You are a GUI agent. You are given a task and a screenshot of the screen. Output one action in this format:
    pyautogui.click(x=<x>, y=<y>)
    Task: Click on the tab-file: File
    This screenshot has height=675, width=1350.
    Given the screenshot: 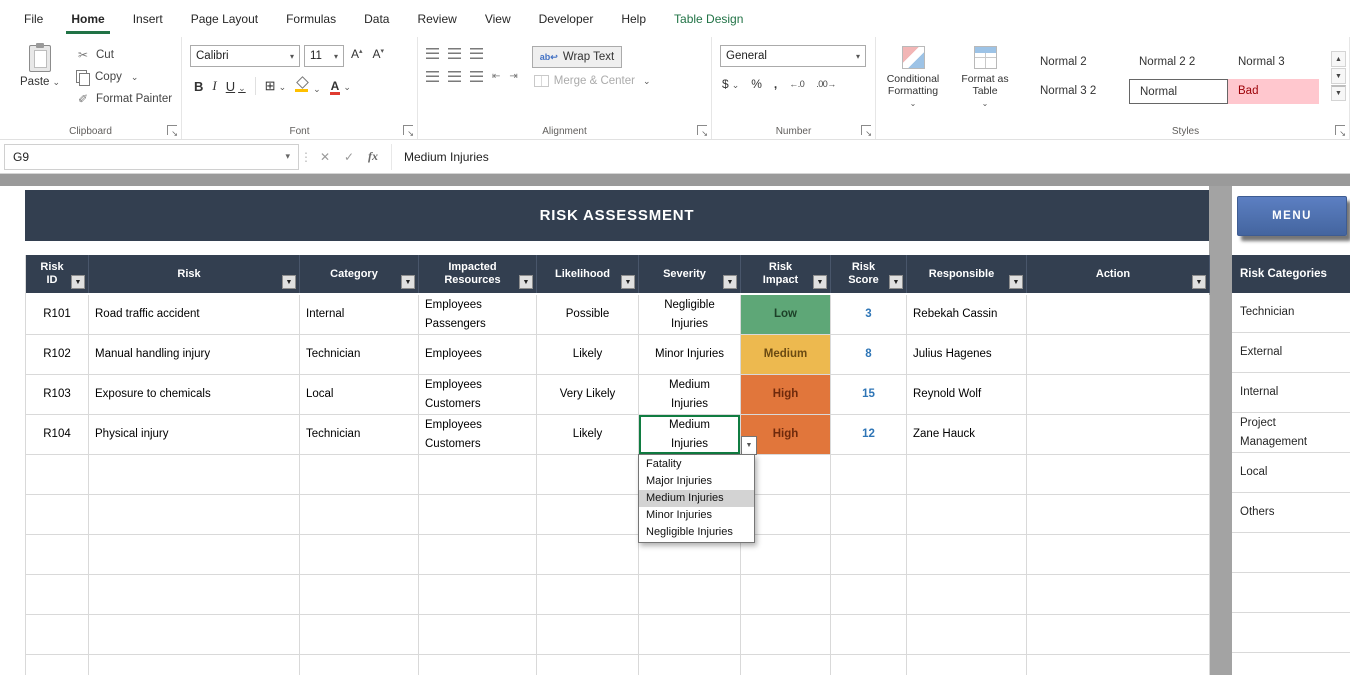 What is the action you would take?
    pyautogui.click(x=33, y=19)
    